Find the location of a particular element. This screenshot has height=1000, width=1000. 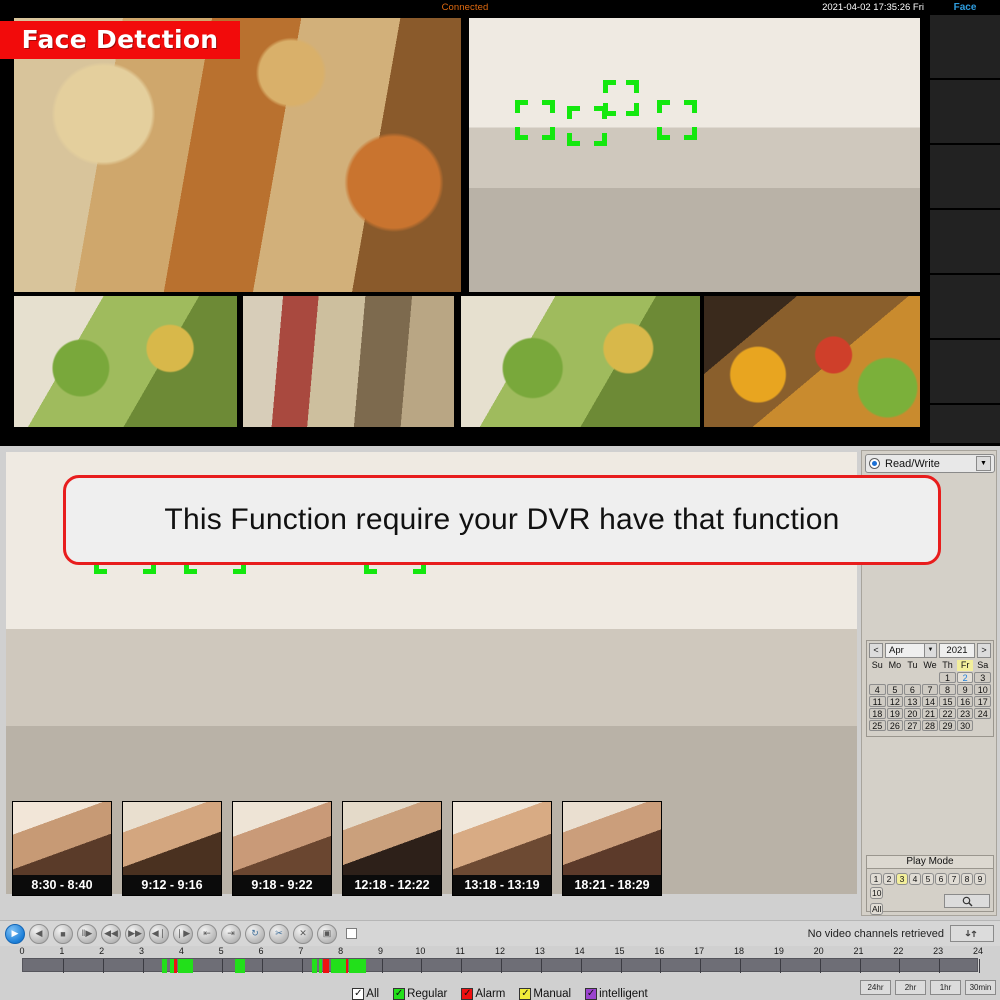

timeline-zoom-2hr: 2hr is located at coordinates (910, 987).